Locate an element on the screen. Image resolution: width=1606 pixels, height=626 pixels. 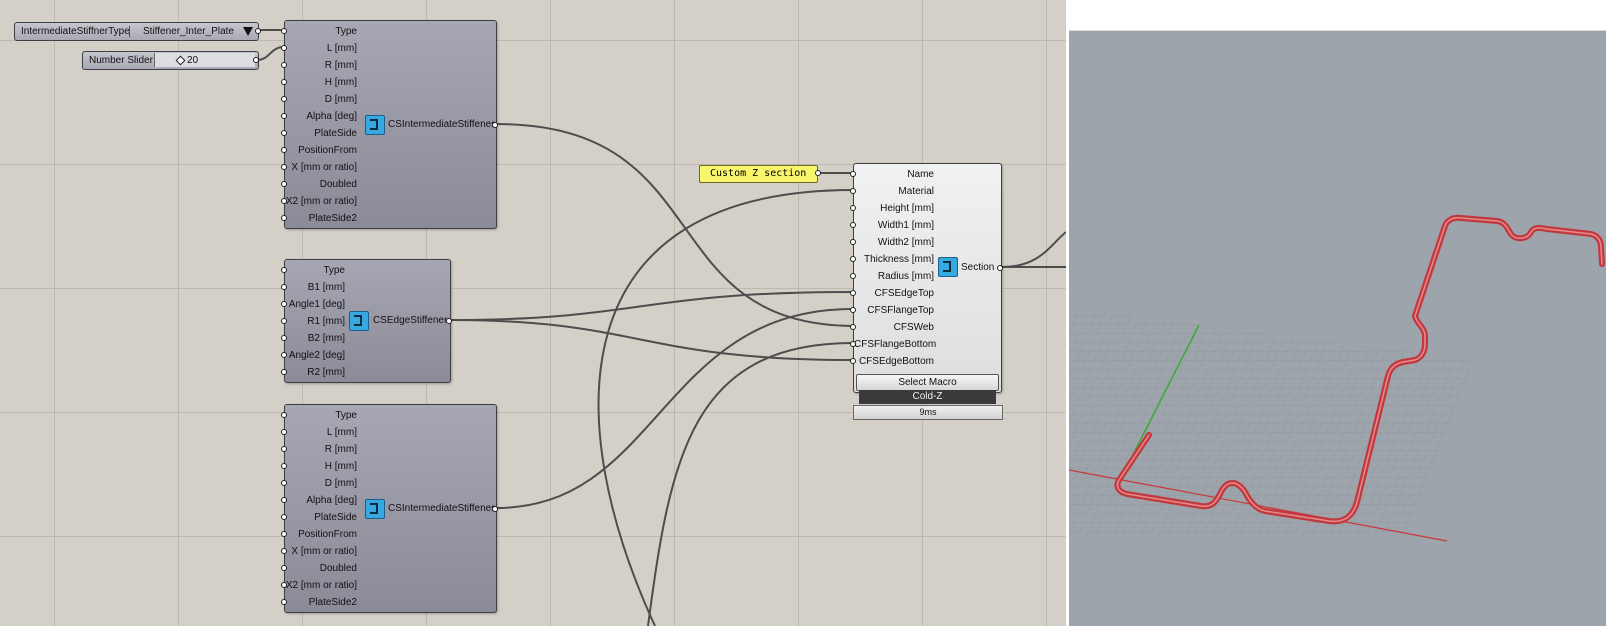
cs-edge-stiffener-icon is located at coordinates (359, 321).